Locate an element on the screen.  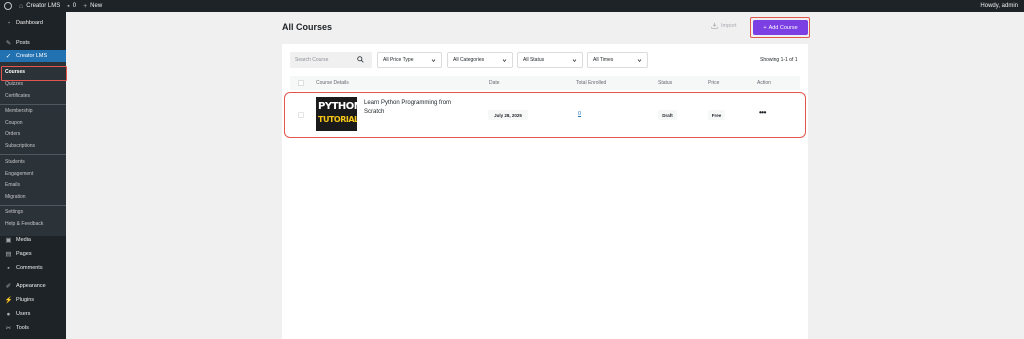
column-header-date: Date is located at coordinates (494, 83).